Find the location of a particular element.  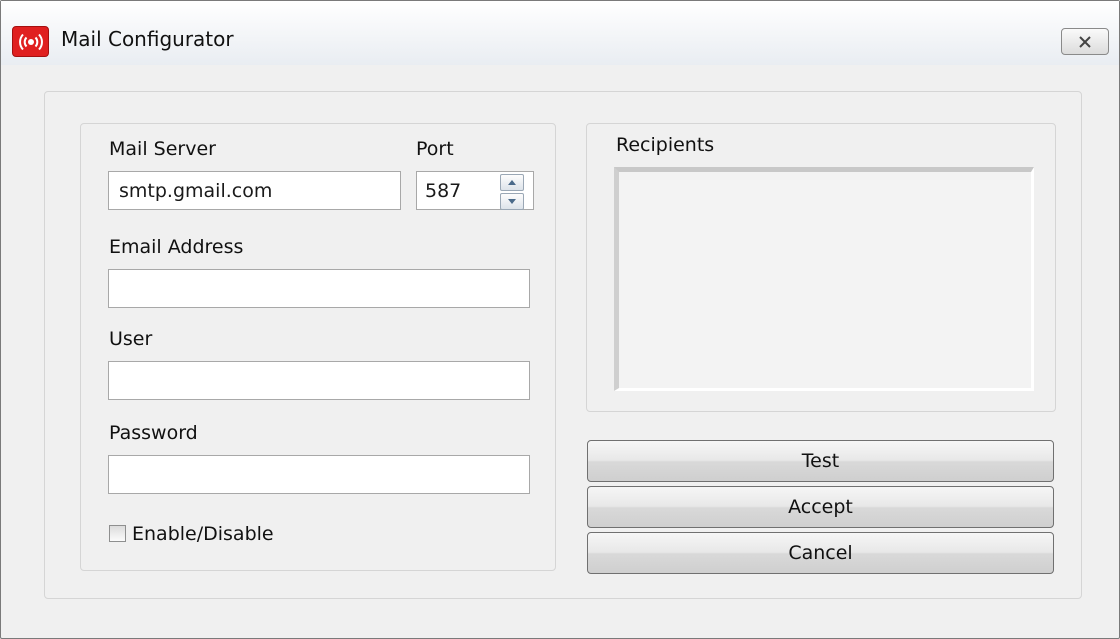

window-title: Mail Configurator is located at coordinates (147, 39).